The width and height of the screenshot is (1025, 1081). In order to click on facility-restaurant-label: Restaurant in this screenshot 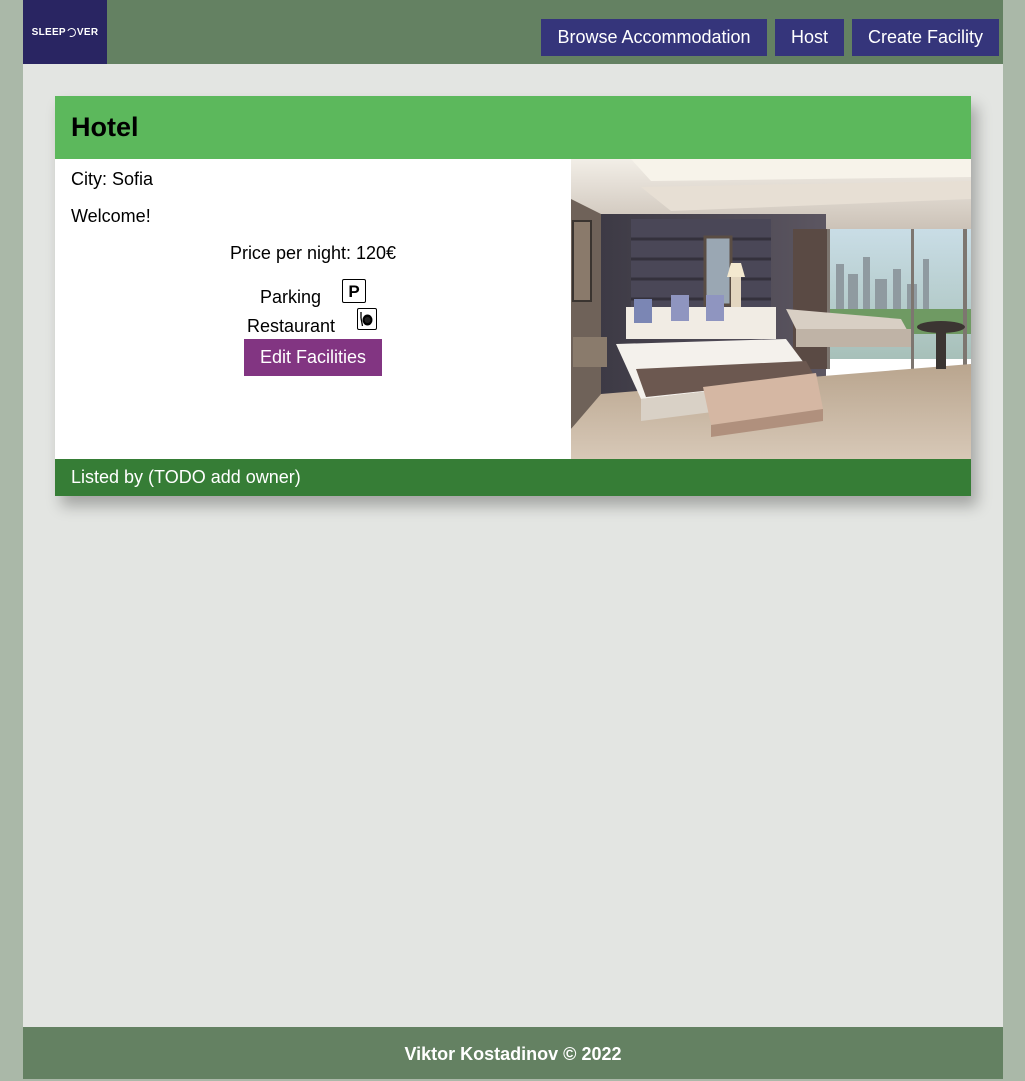, I will do `click(291, 326)`.